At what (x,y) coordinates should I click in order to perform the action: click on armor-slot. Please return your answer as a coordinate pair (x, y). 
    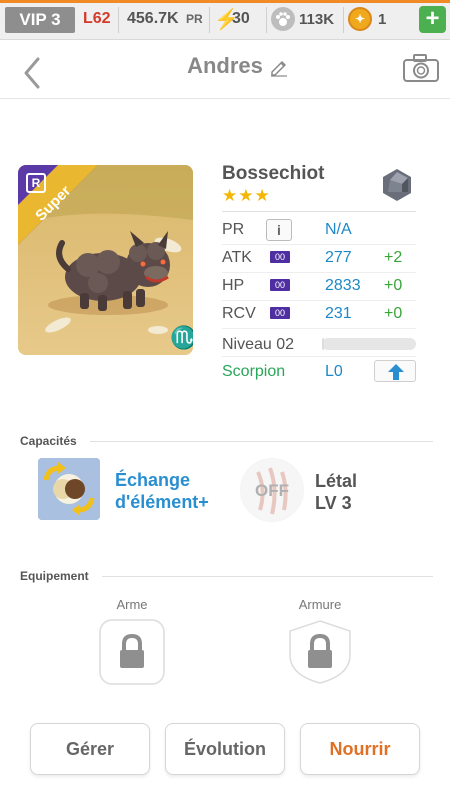
    Looking at the image, I should click on (320, 652).